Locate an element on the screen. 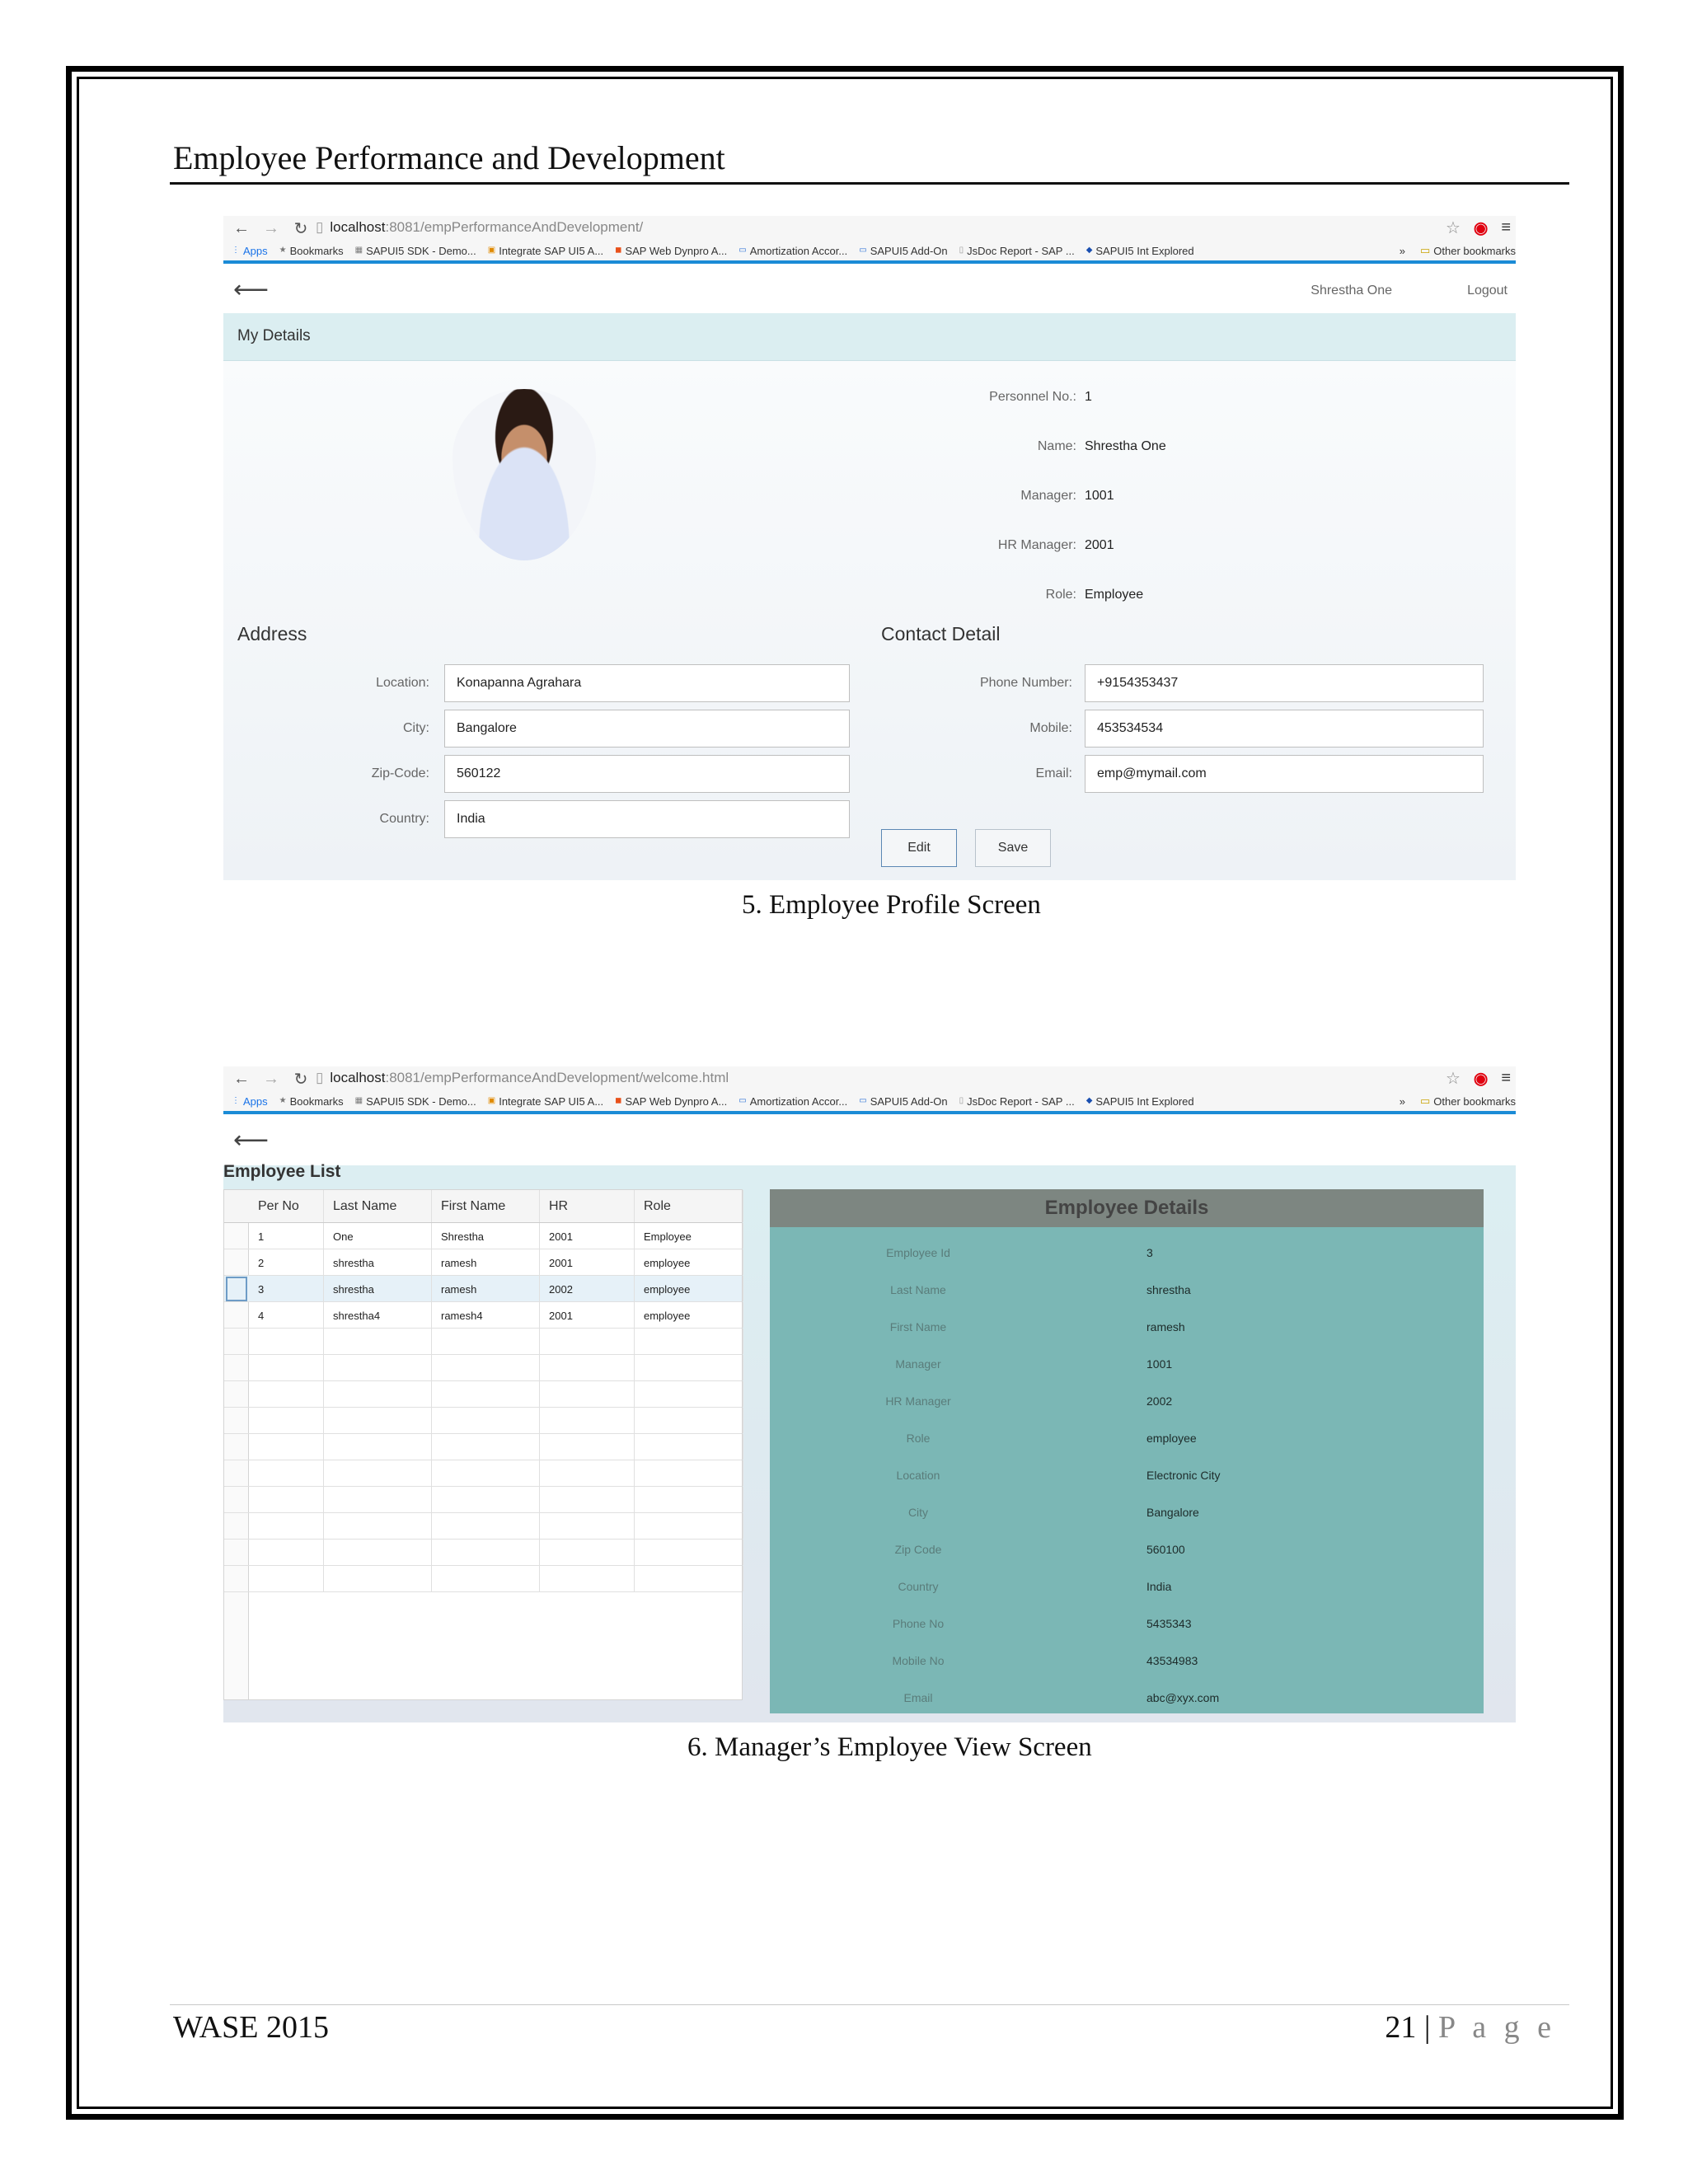 The image size is (1688, 2184). row-selection-indicator is located at coordinates (237, 1289).